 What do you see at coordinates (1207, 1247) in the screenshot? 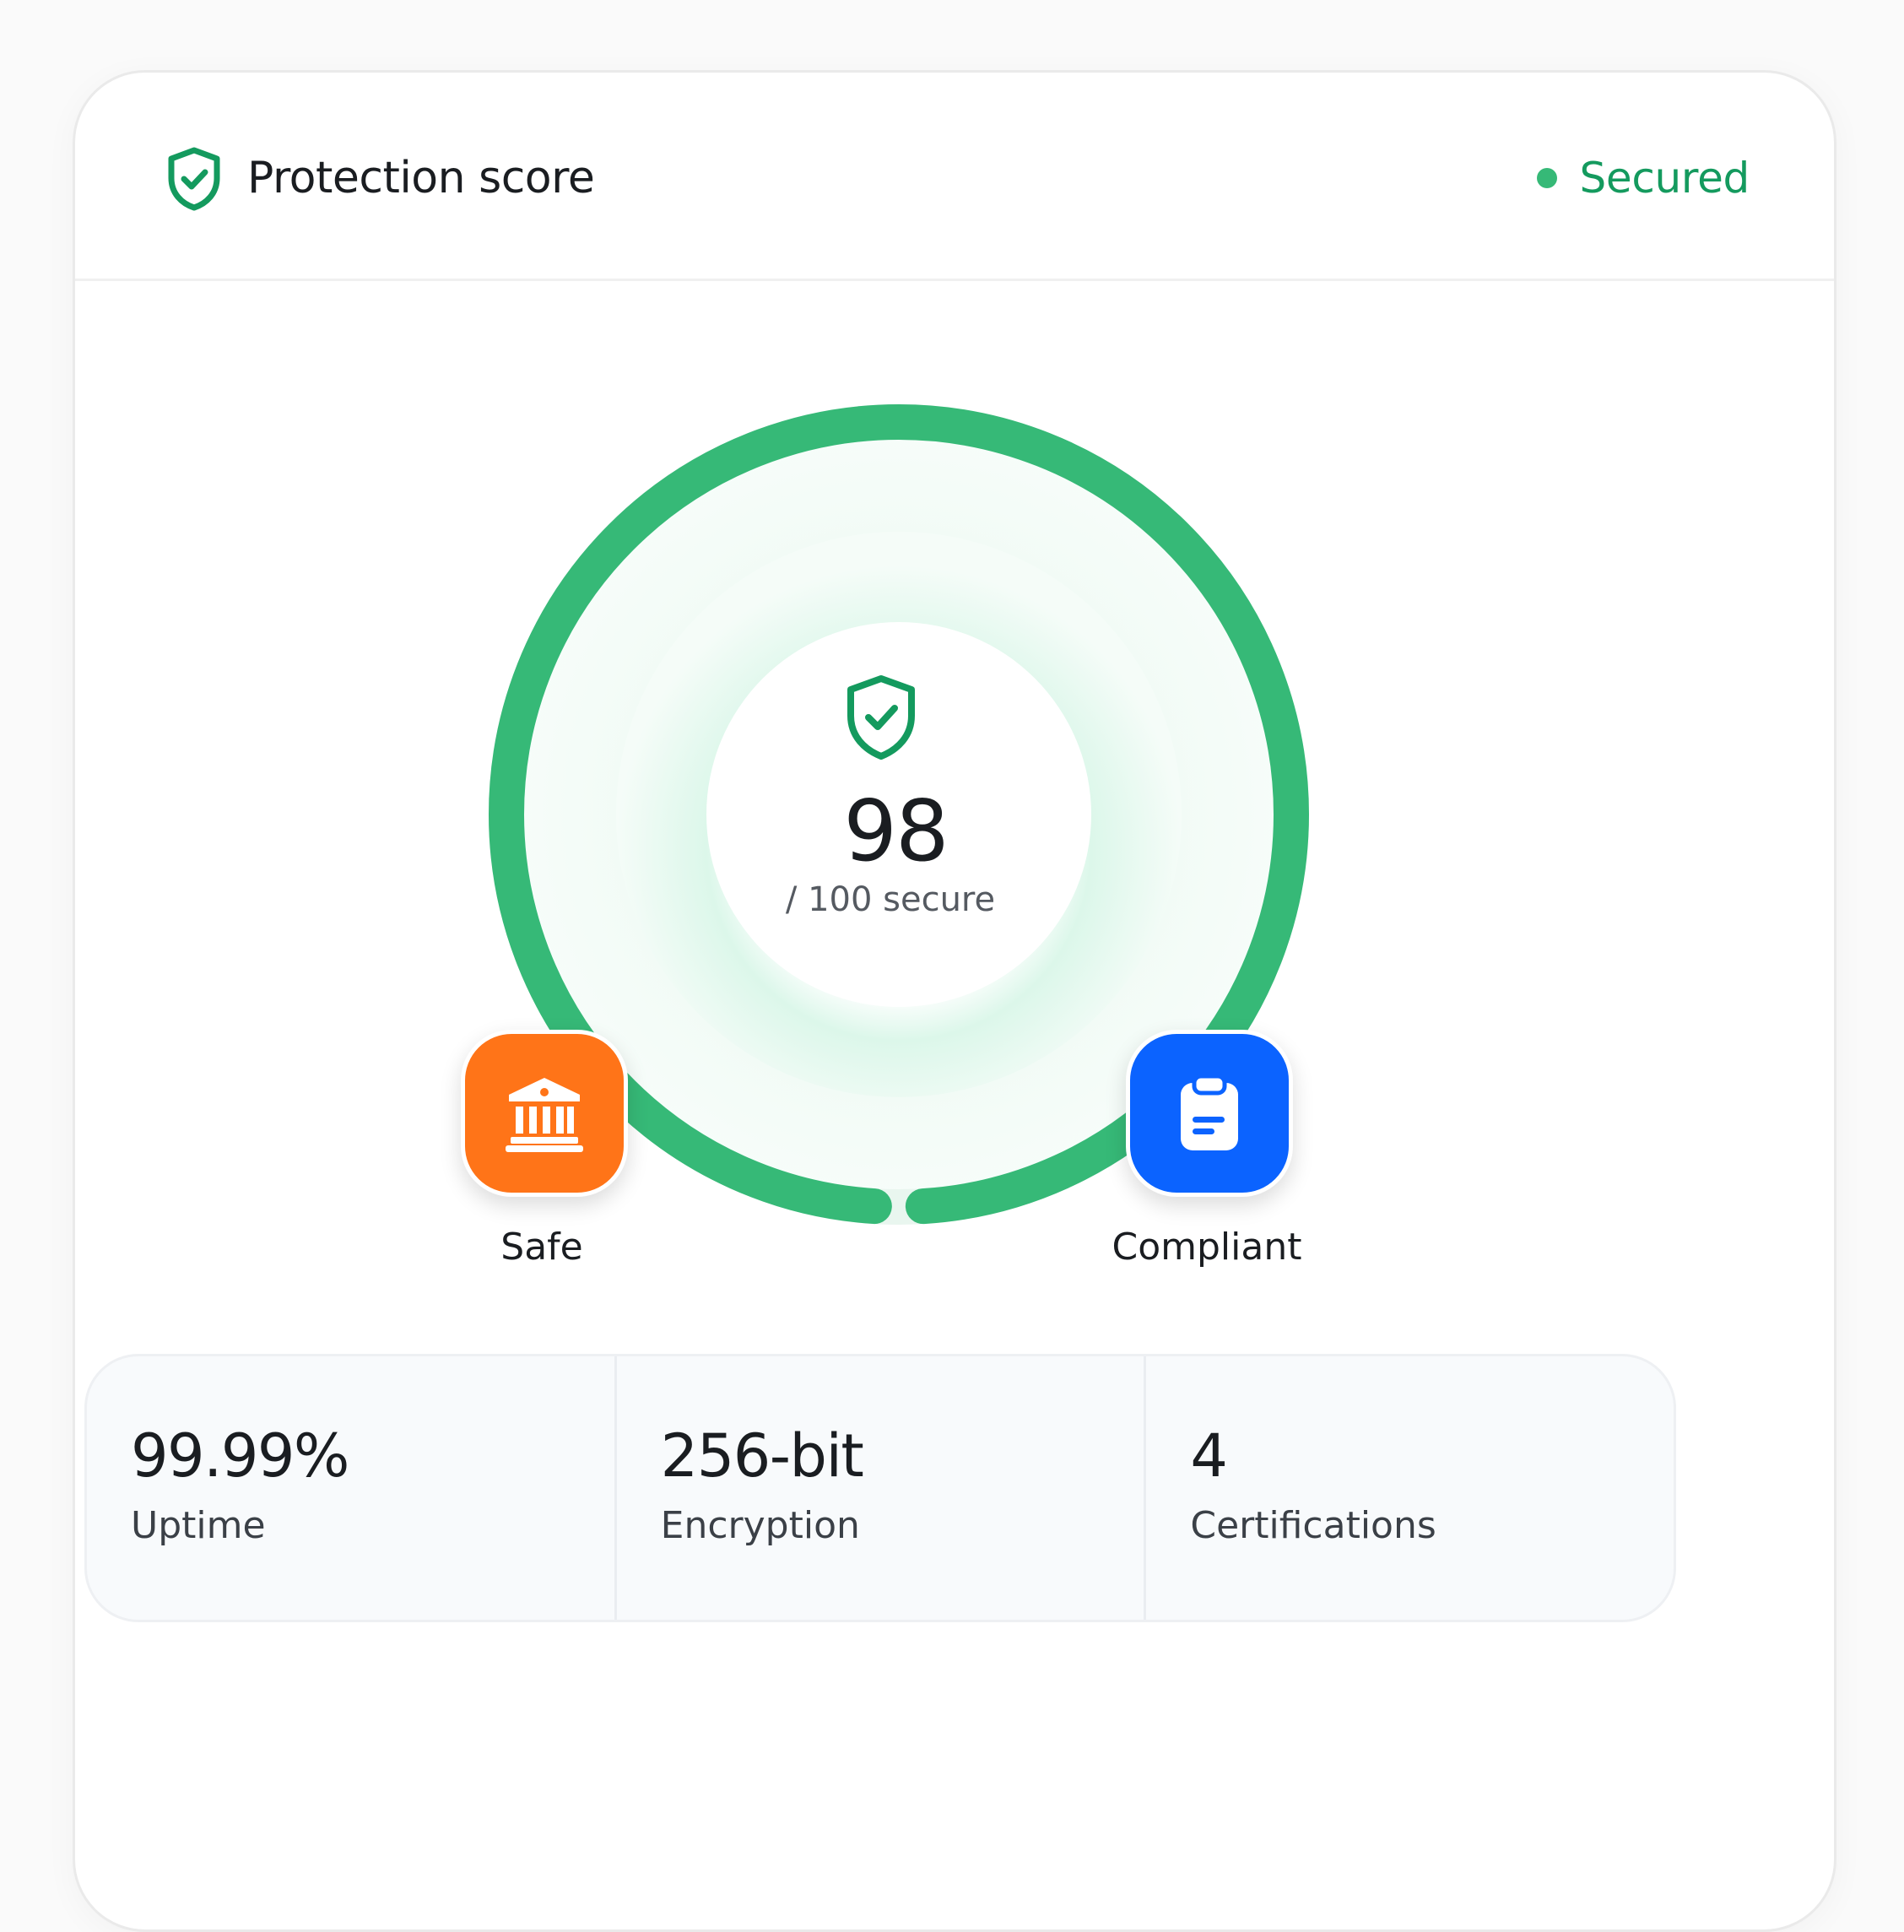
I see `compliant-label: Compliant` at bounding box center [1207, 1247].